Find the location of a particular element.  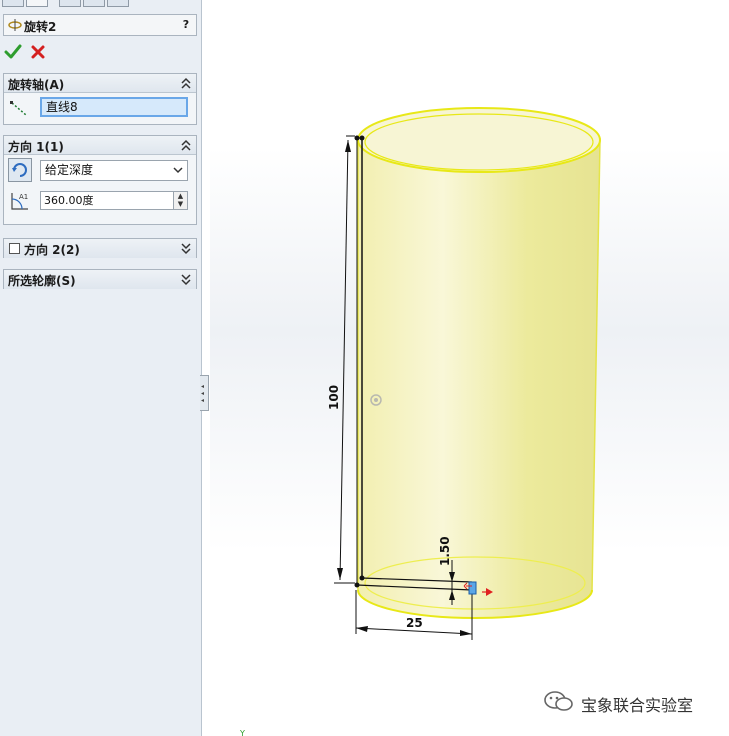

tab-feature-manager is located at coordinates (13, 3).